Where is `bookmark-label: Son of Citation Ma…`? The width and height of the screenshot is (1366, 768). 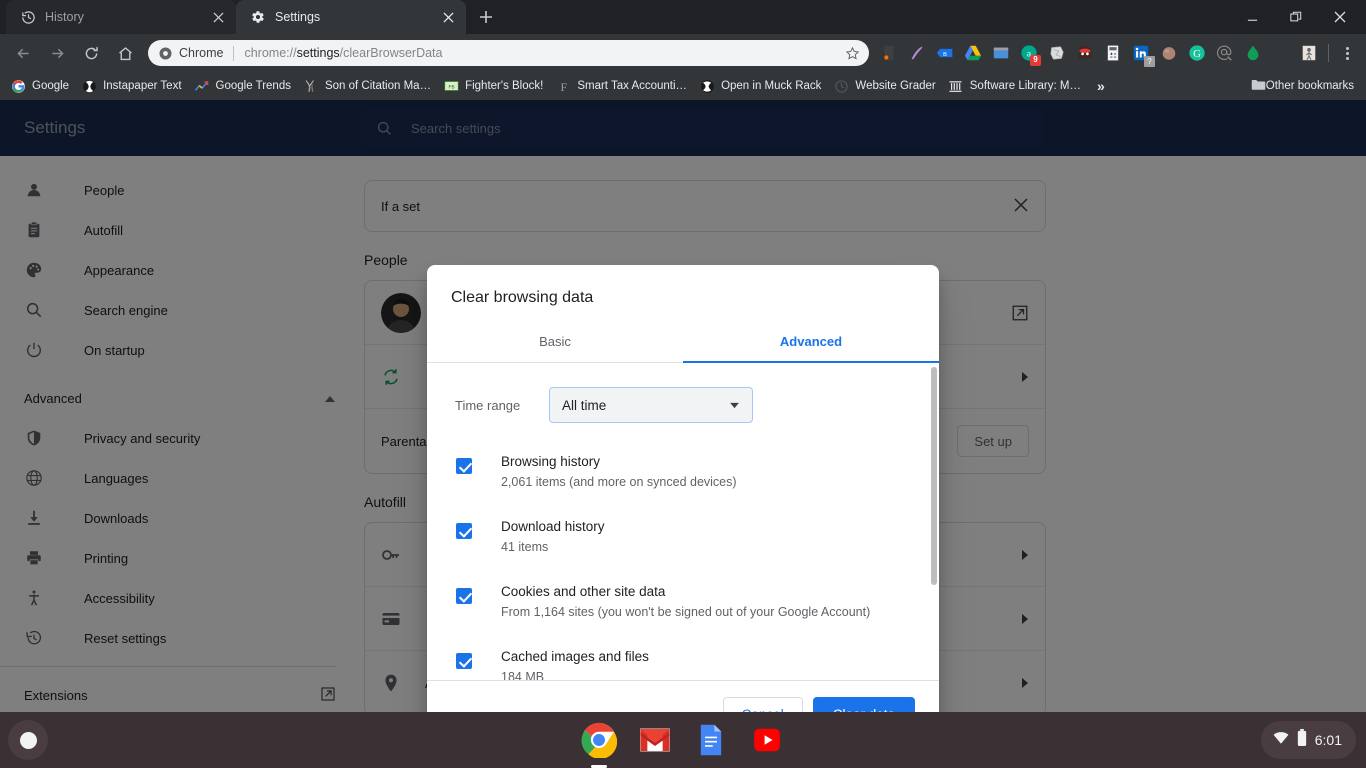
bookmark-label: Son of Citation Ma… is located at coordinates (378, 86).